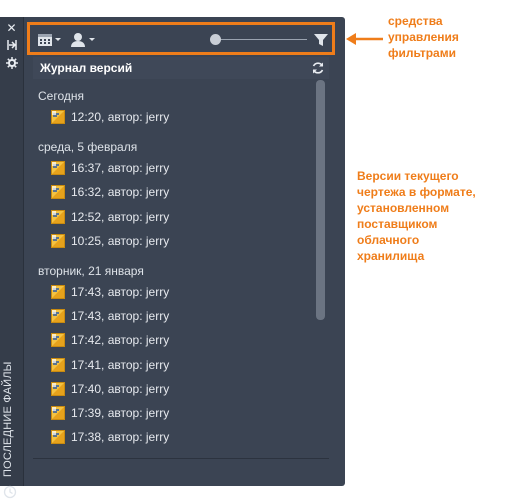 The image size is (507, 504). I want to click on version-label: 17:39, автор: jerry, so click(120, 413).